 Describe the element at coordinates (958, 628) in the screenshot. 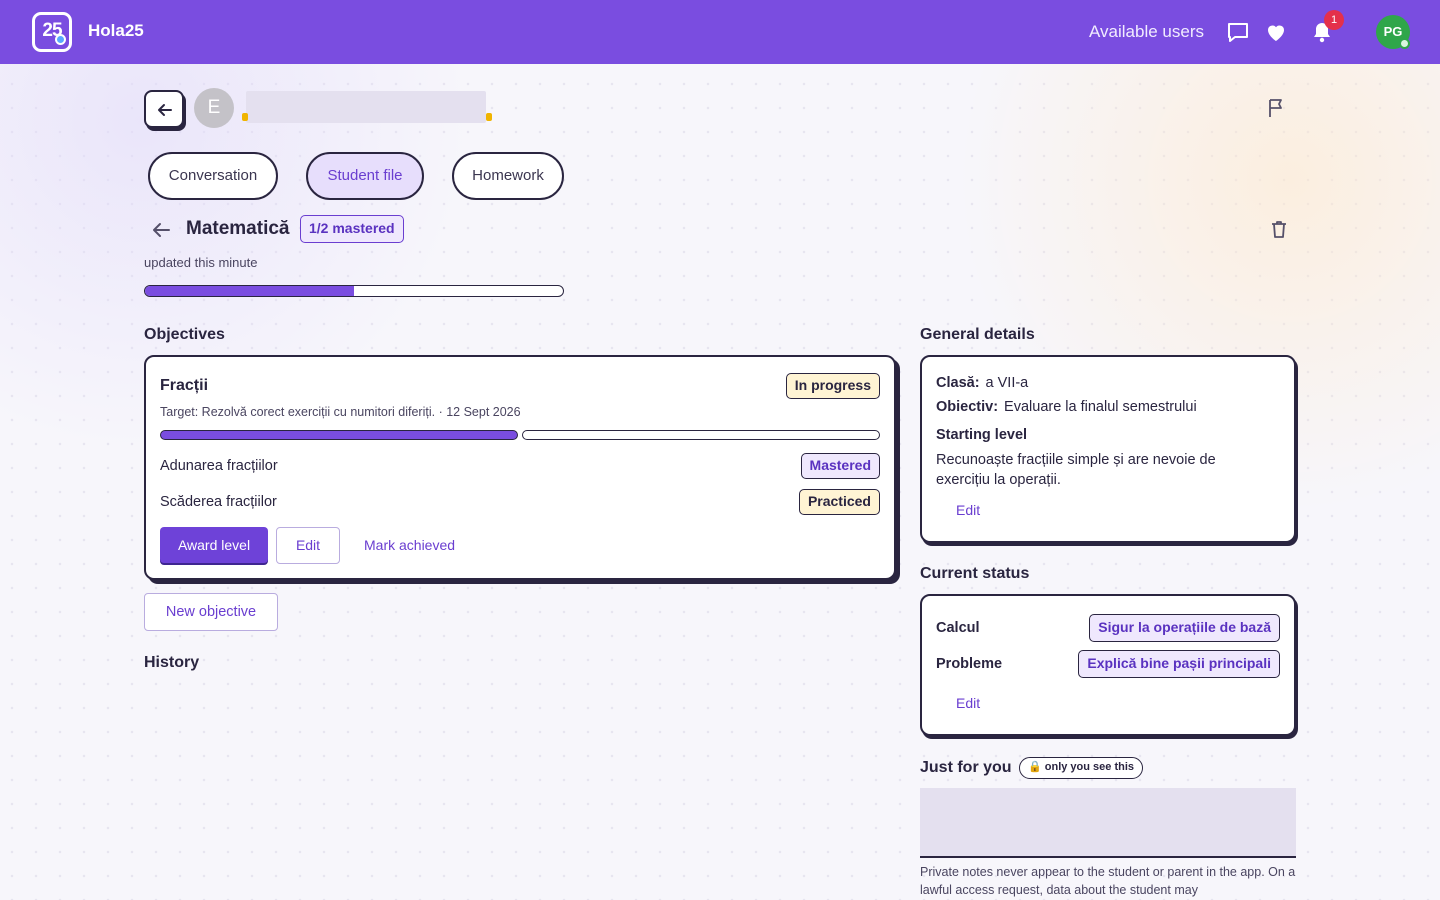

I see `status-row-label: Calcul` at that location.